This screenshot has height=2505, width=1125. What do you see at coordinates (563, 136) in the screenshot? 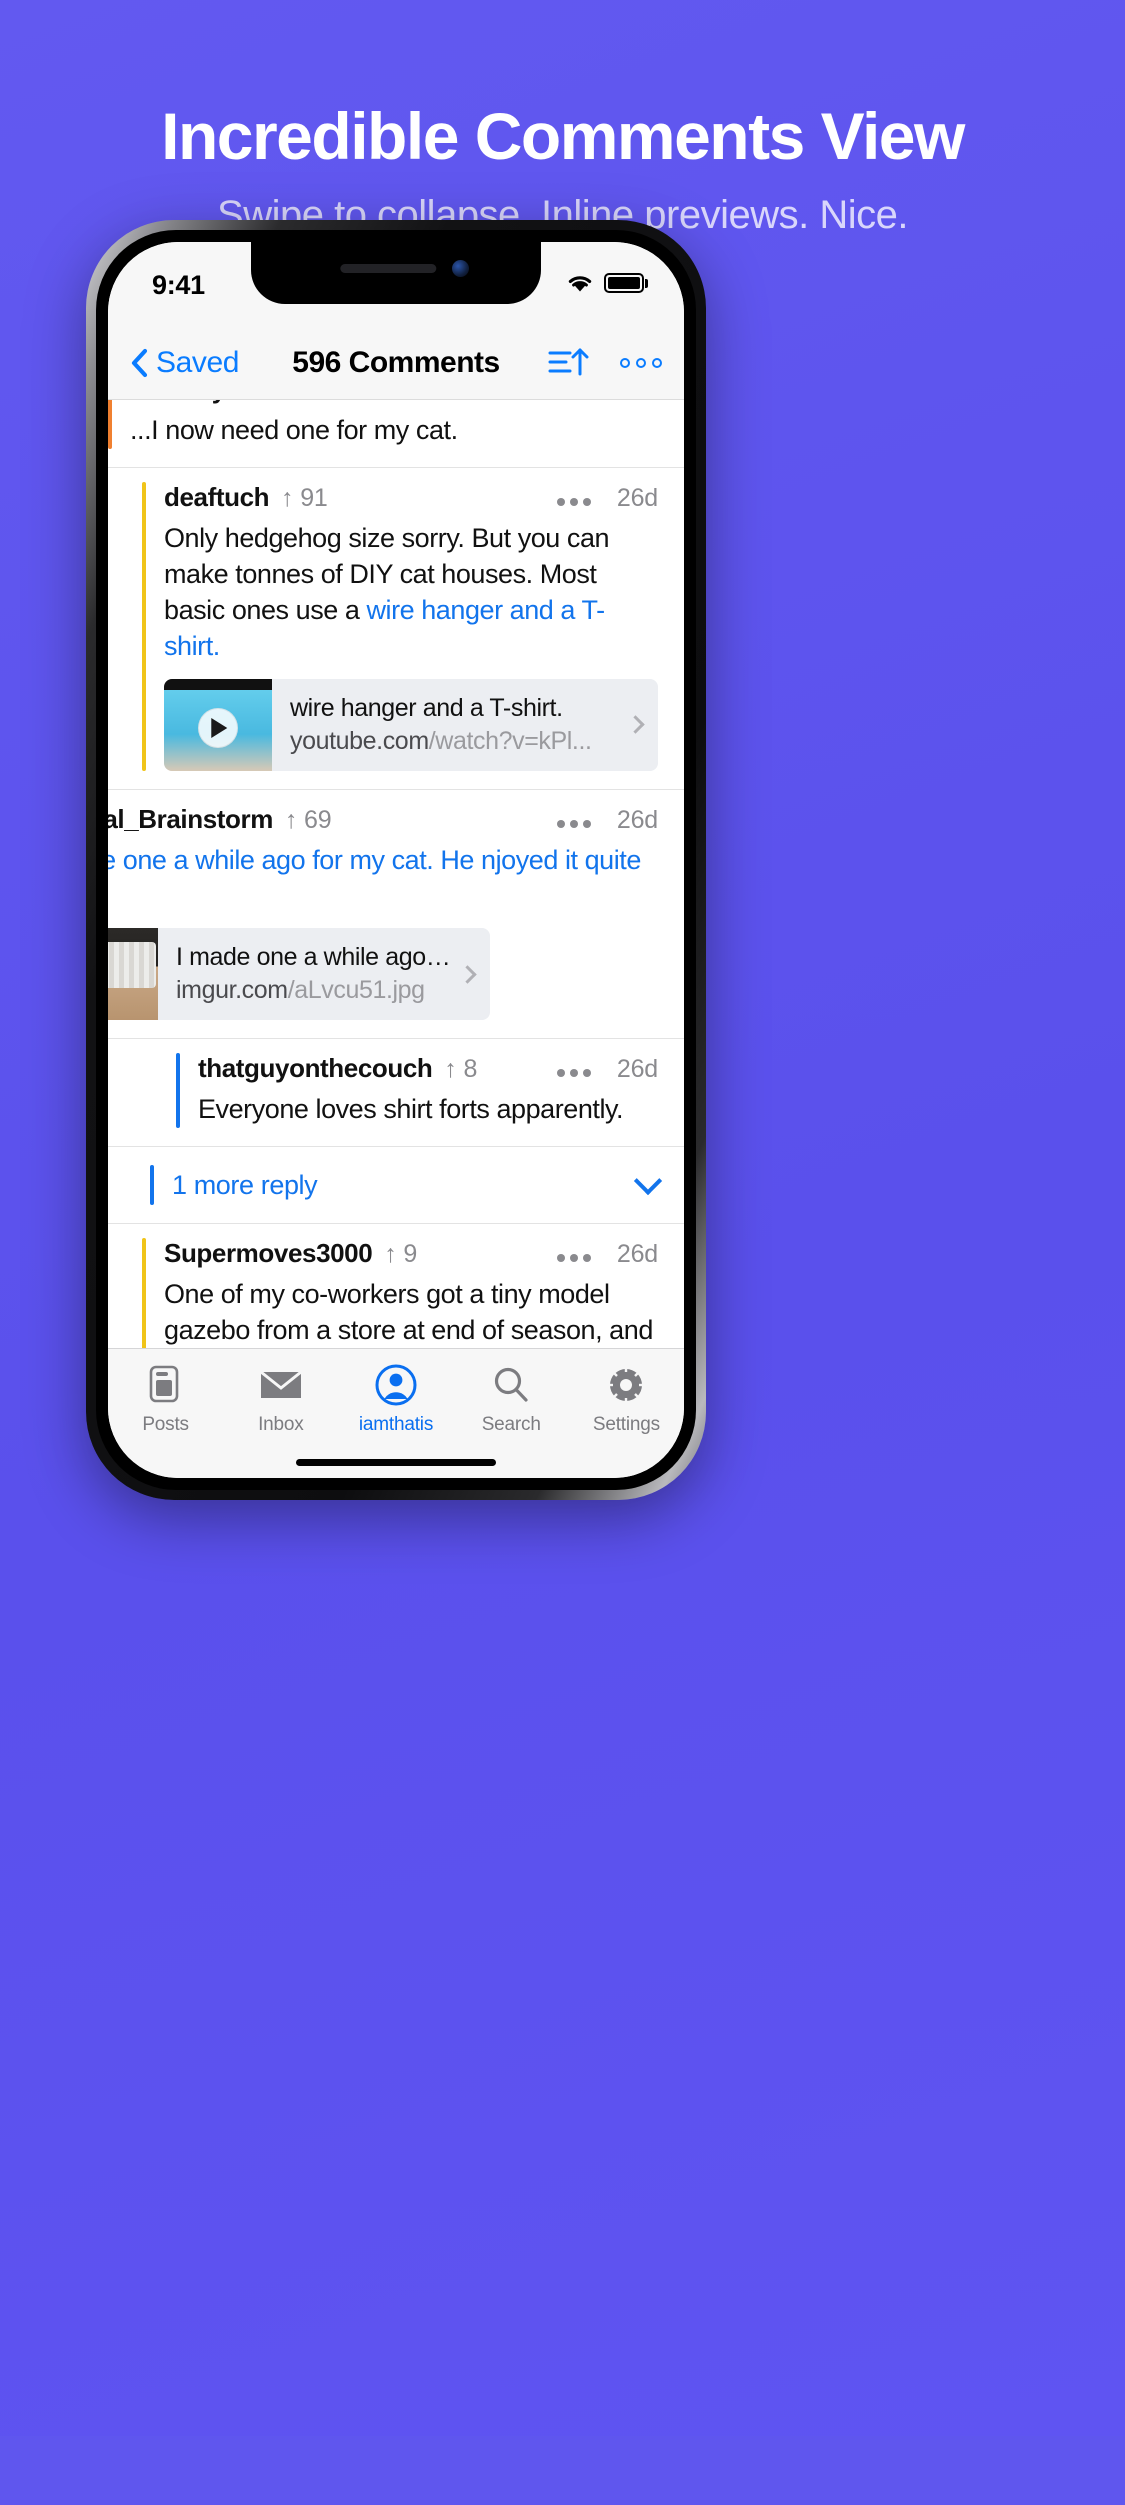
I see `promo-title: Incredible Comments View` at bounding box center [563, 136].